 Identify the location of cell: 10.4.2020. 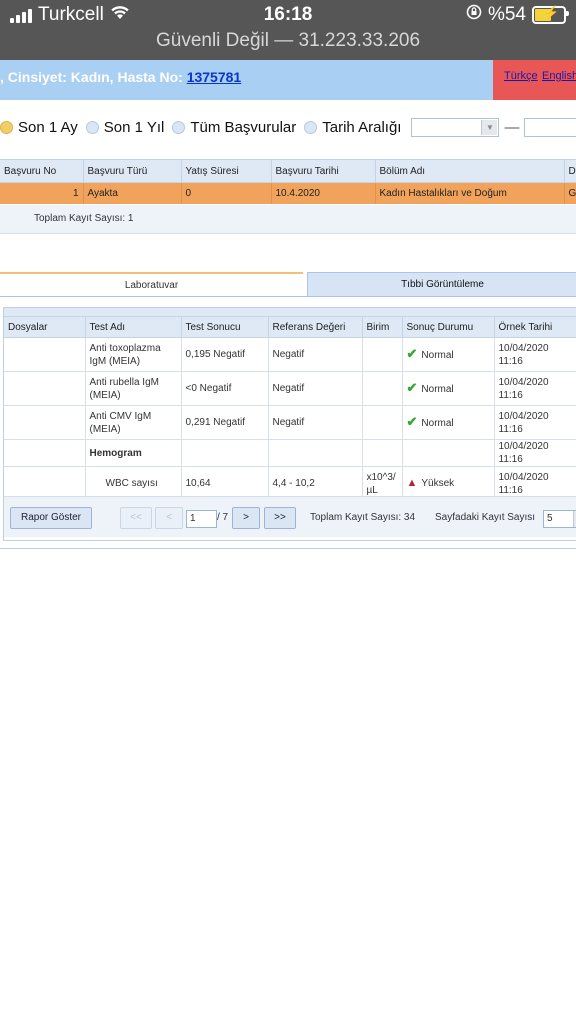
(323, 193).